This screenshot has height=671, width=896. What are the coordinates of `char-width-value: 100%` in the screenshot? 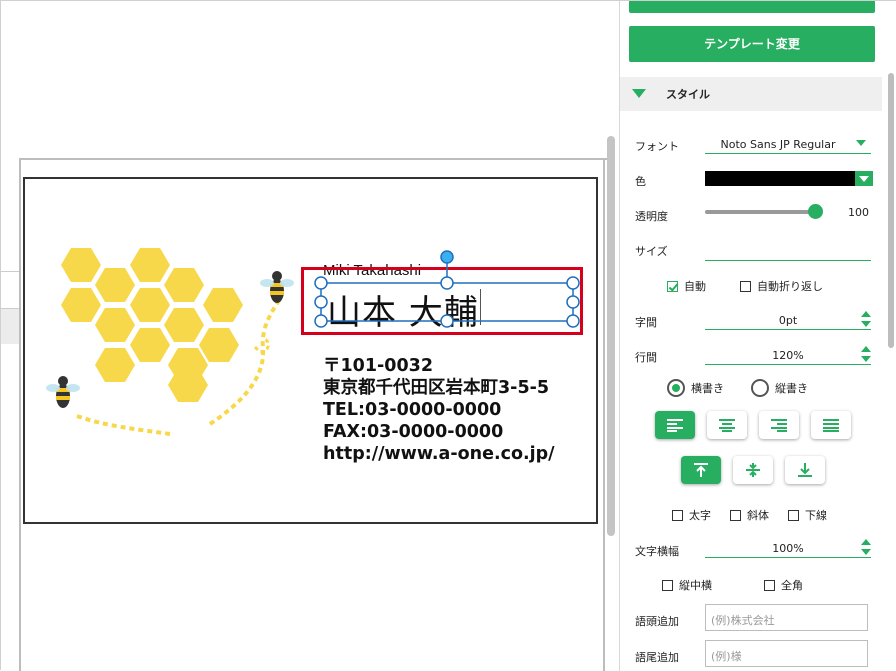 It's located at (788, 548).